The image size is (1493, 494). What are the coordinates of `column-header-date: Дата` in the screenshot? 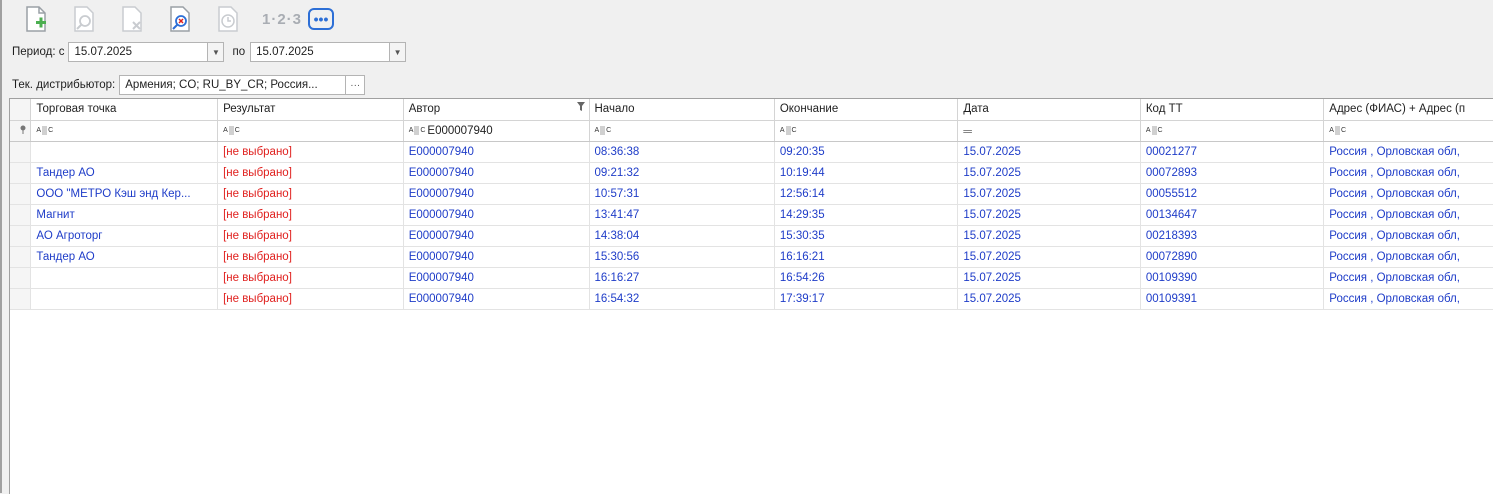 It's located at (1049, 110).